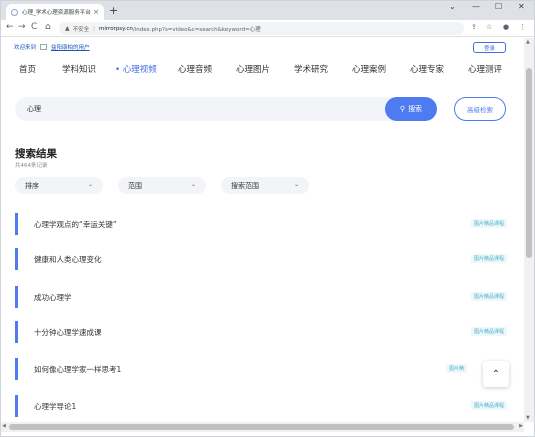 Image resolution: width=535 pixels, height=437 pixels. What do you see at coordinates (162, 185) in the screenshot?
I see `range-dropdown: 范围 ⌄` at bounding box center [162, 185].